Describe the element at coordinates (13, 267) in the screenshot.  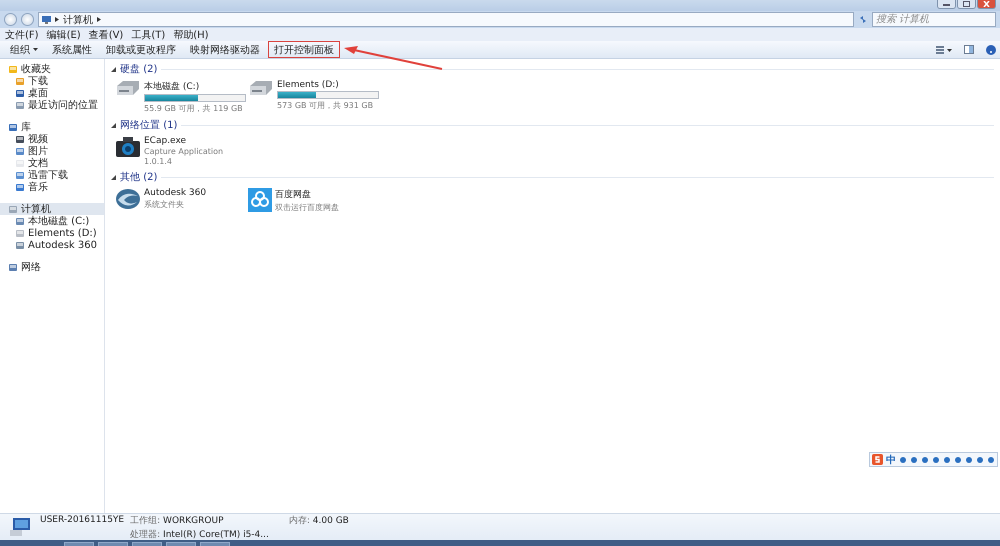
I see `folder-icon` at that location.